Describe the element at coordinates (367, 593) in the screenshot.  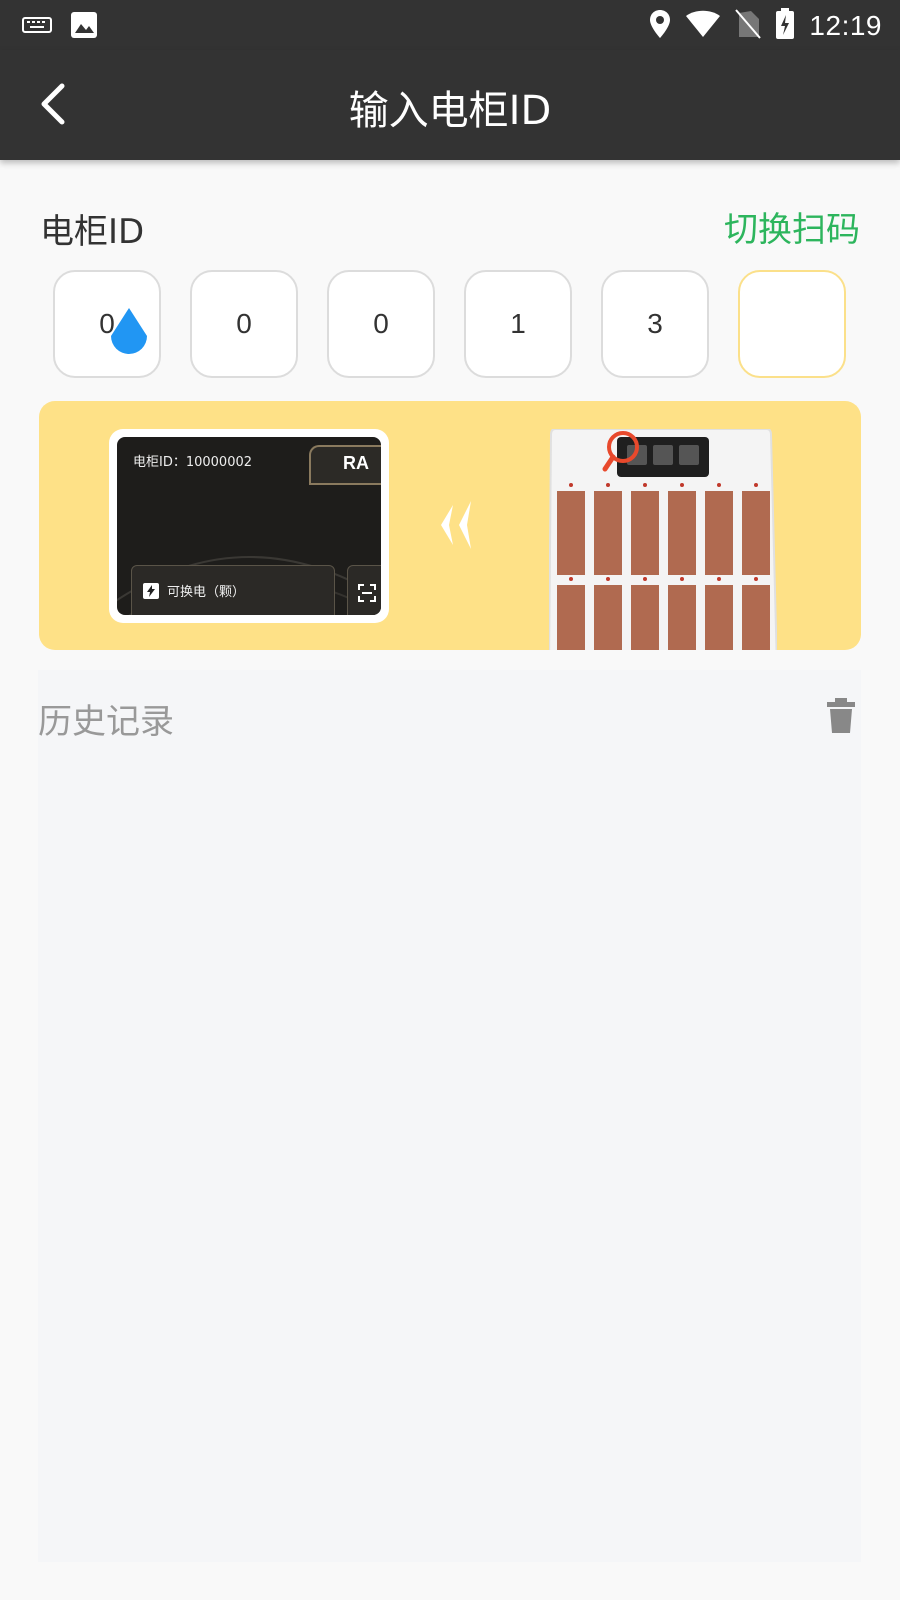
I see `scan-frame-icon` at that location.